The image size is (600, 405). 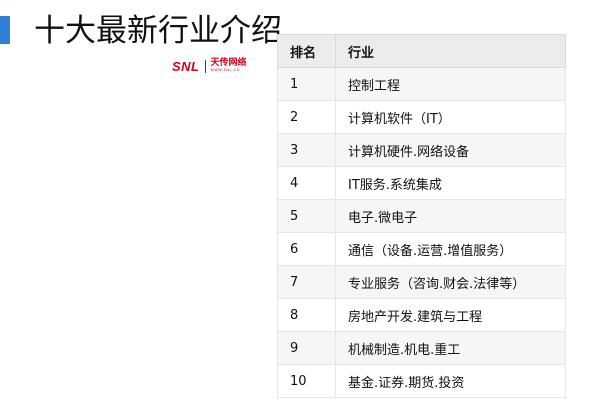 I want to click on industry-cell: 专业服务（咨询.财会.法律等）, so click(x=450, y=282).